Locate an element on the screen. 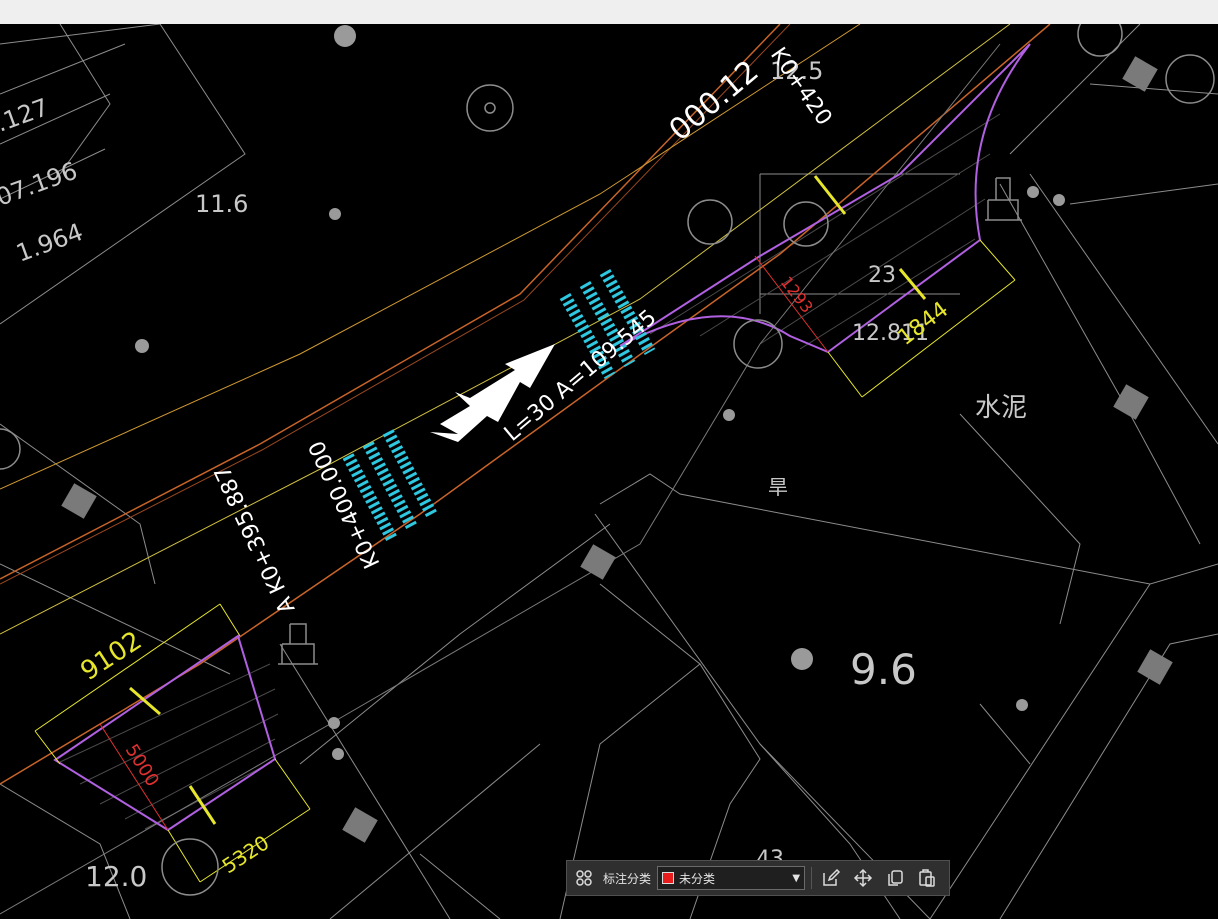  label-a-k0395: A K0+395.887 is located at coordinates (255, 539).